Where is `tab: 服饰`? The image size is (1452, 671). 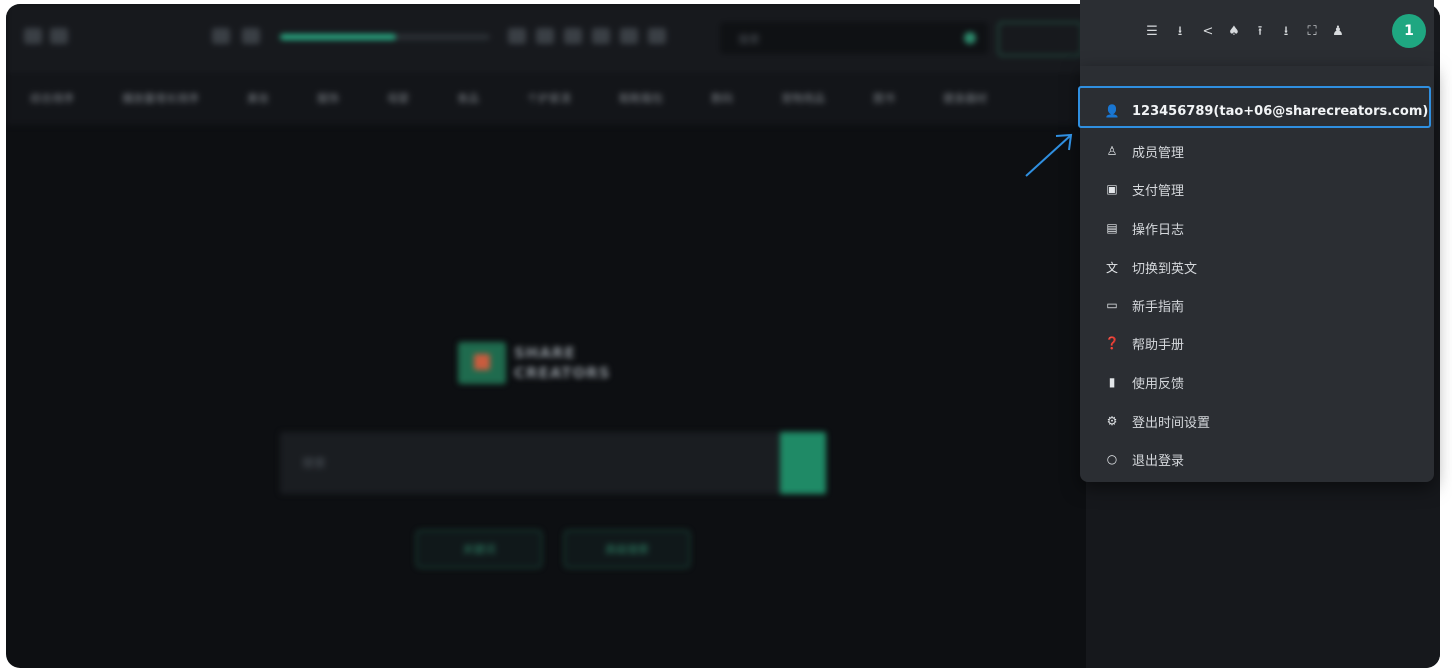
tab: 服饰 is located at coordinates (328, 98).